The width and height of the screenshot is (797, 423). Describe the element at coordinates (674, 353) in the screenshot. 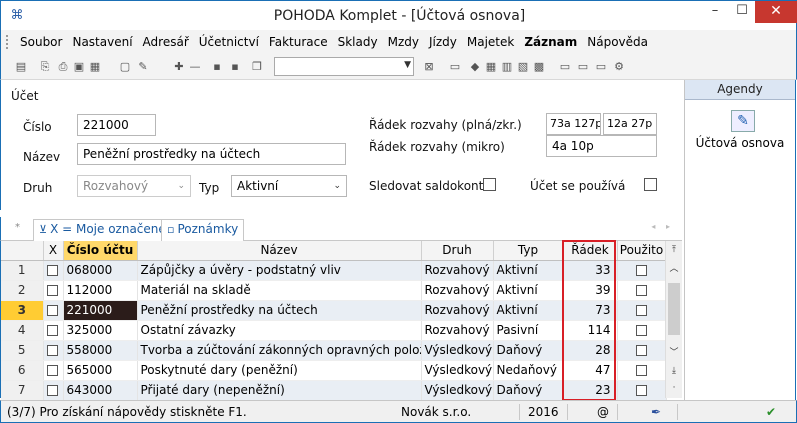

I see `scroll-down-icon: ﹀` at that location.